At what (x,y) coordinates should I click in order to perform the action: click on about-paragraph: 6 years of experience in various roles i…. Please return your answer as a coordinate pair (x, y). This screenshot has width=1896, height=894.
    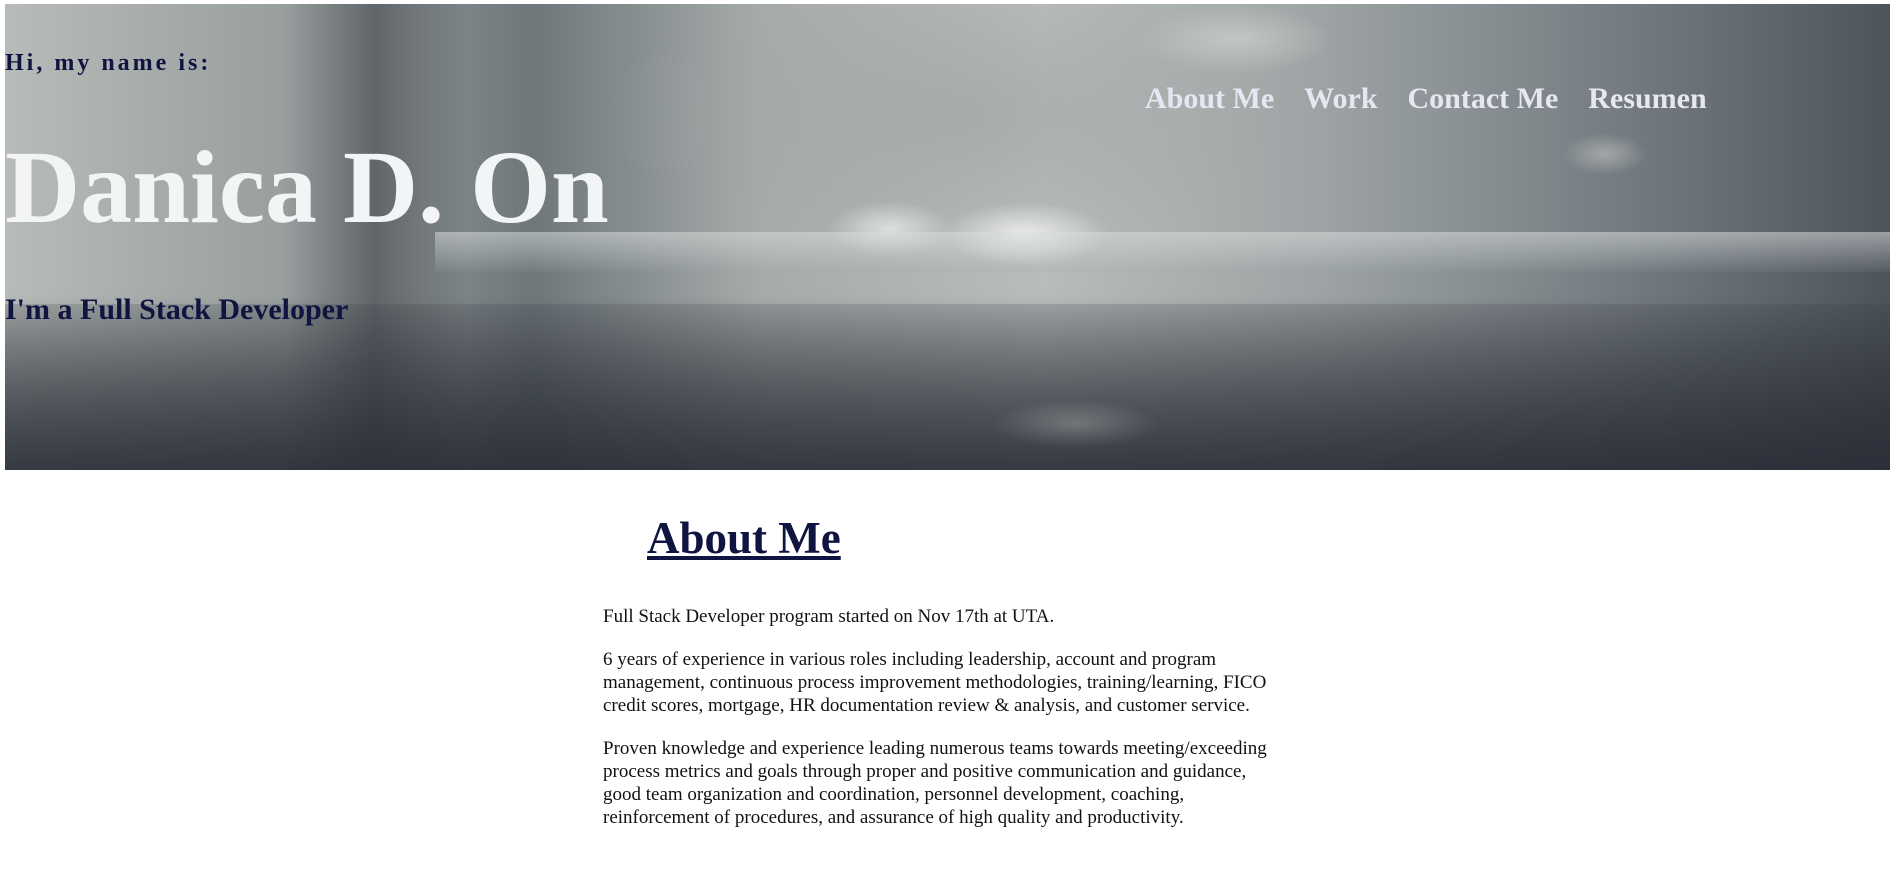
    Looking at the image, I should click on (935, 682).